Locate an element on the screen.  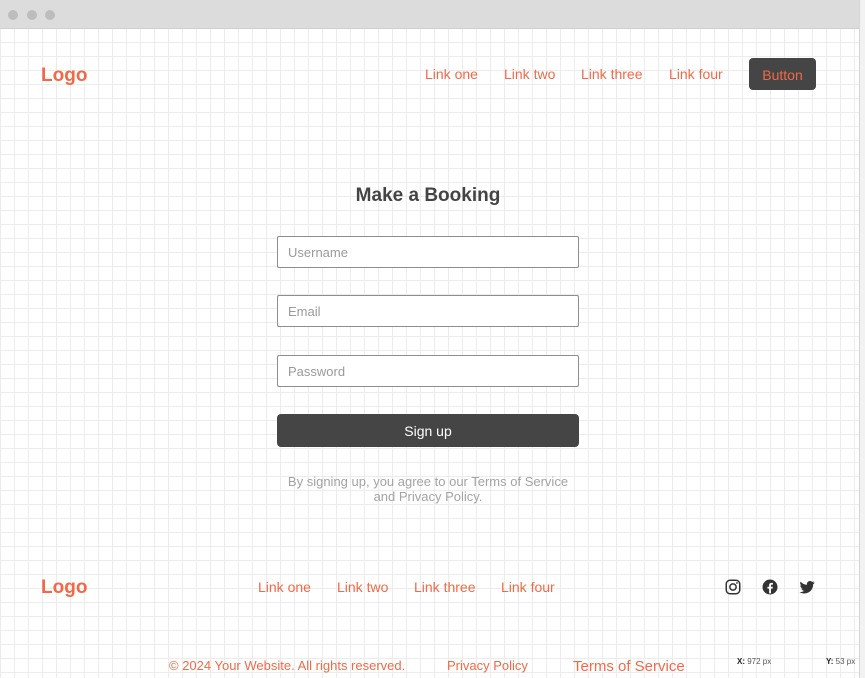
header-logo: Logo is located at coordinates (64, 76).